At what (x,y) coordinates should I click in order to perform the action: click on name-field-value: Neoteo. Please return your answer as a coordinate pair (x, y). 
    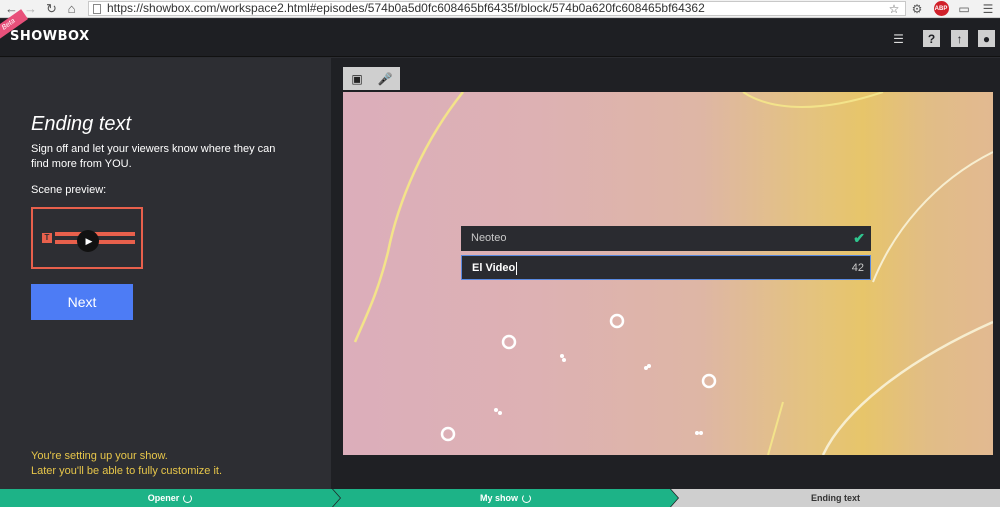
    Looking at the image, I should click on (489, 238).